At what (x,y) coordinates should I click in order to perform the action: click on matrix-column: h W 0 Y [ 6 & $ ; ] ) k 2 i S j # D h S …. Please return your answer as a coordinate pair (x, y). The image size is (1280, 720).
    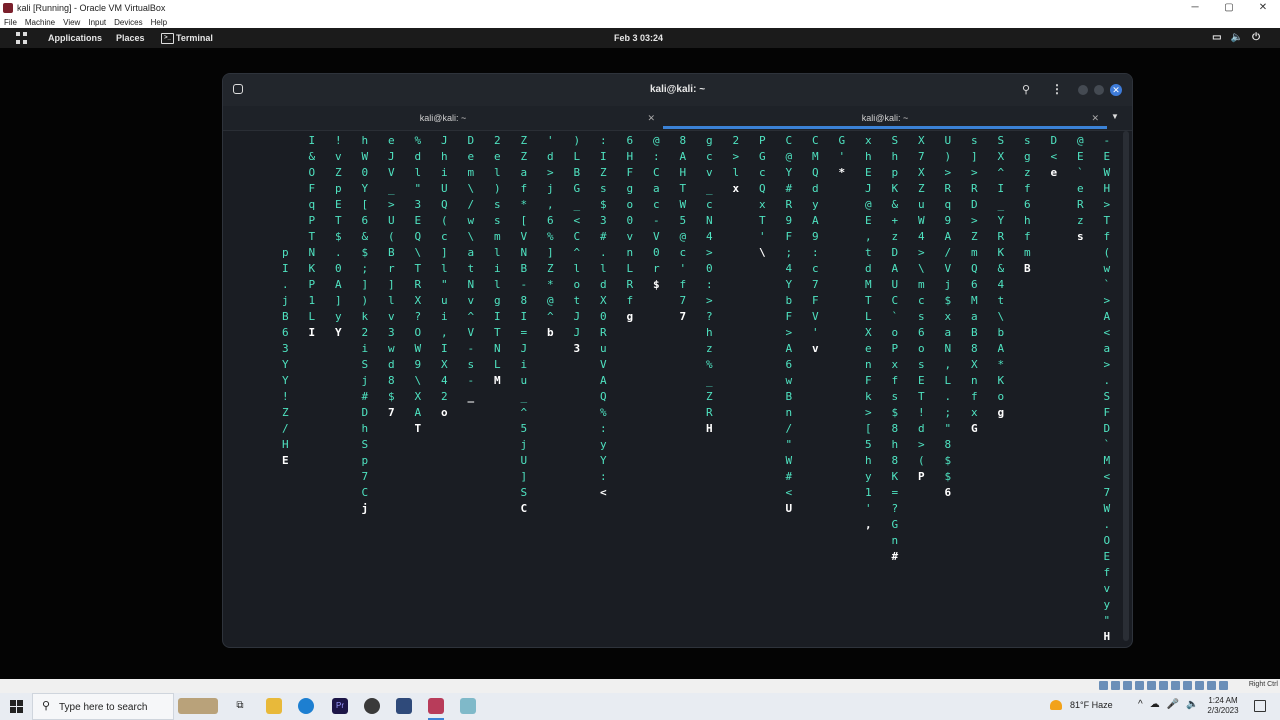
    Looking at the image, I should click on (365, 324).